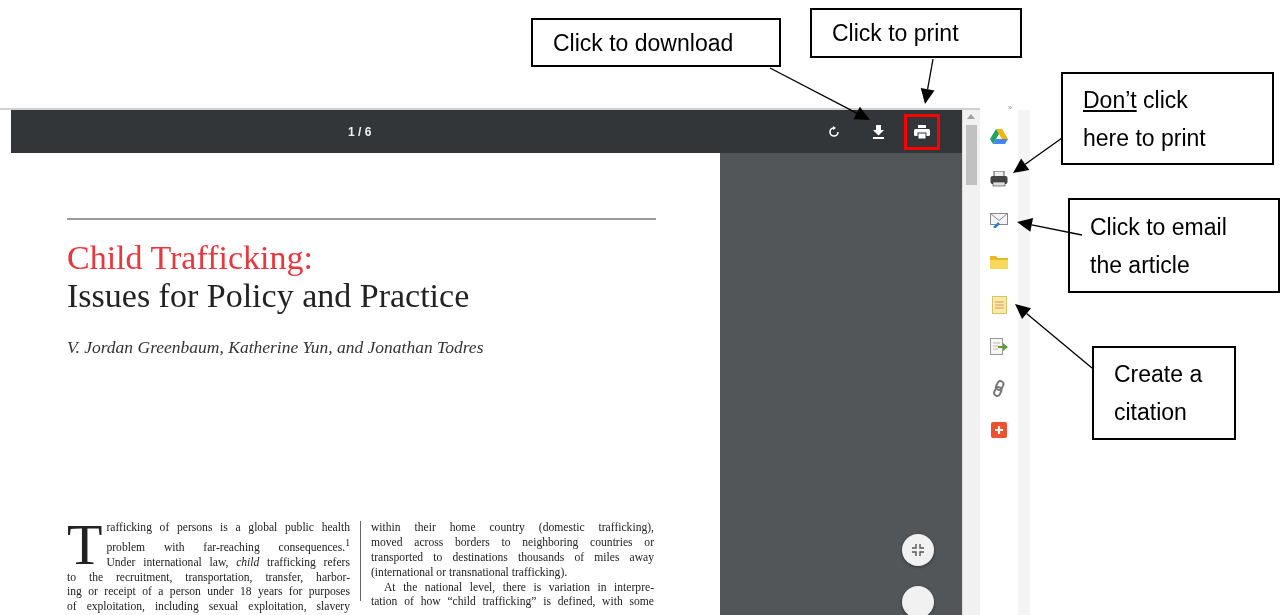 The height and width of the screenshot is (615, 1282). What do you see at coordinates (999, 178) in the screenshot?
I see `printer-icon` at bounding box center [999, 178].